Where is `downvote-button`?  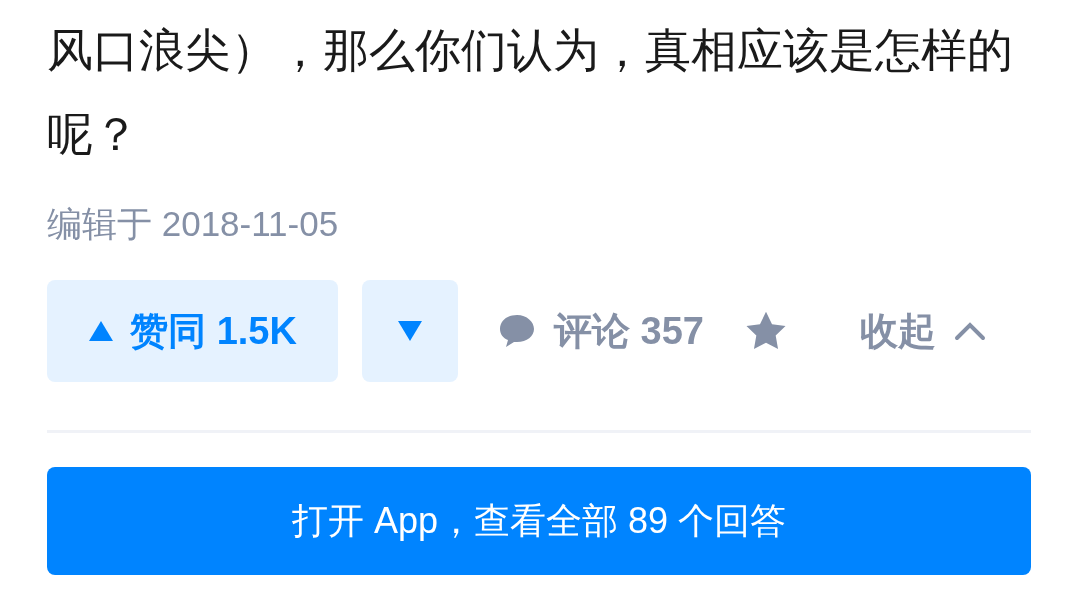 downvote-button is located at coordinates (410, 331).